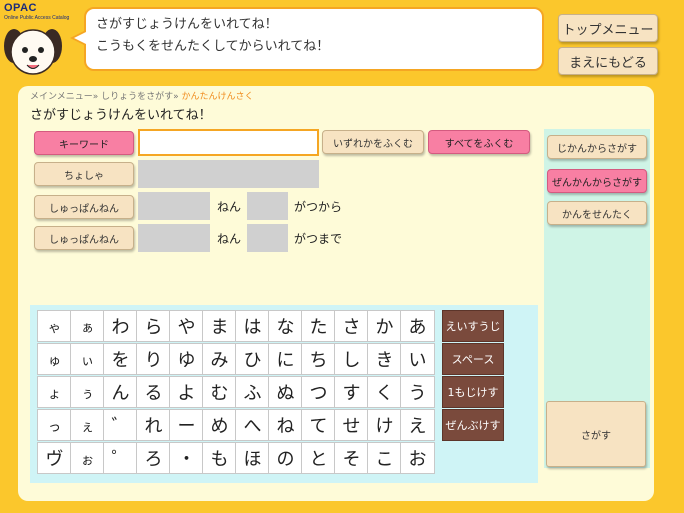  I want to click on kana-key: を, so click(120, 359).